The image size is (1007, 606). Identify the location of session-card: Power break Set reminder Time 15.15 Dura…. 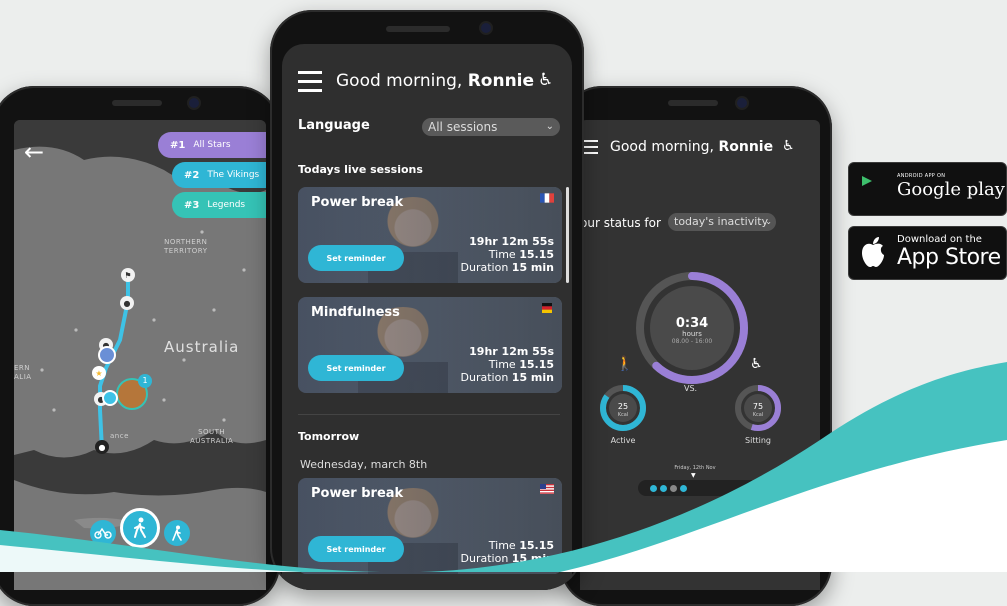
(430, 526).